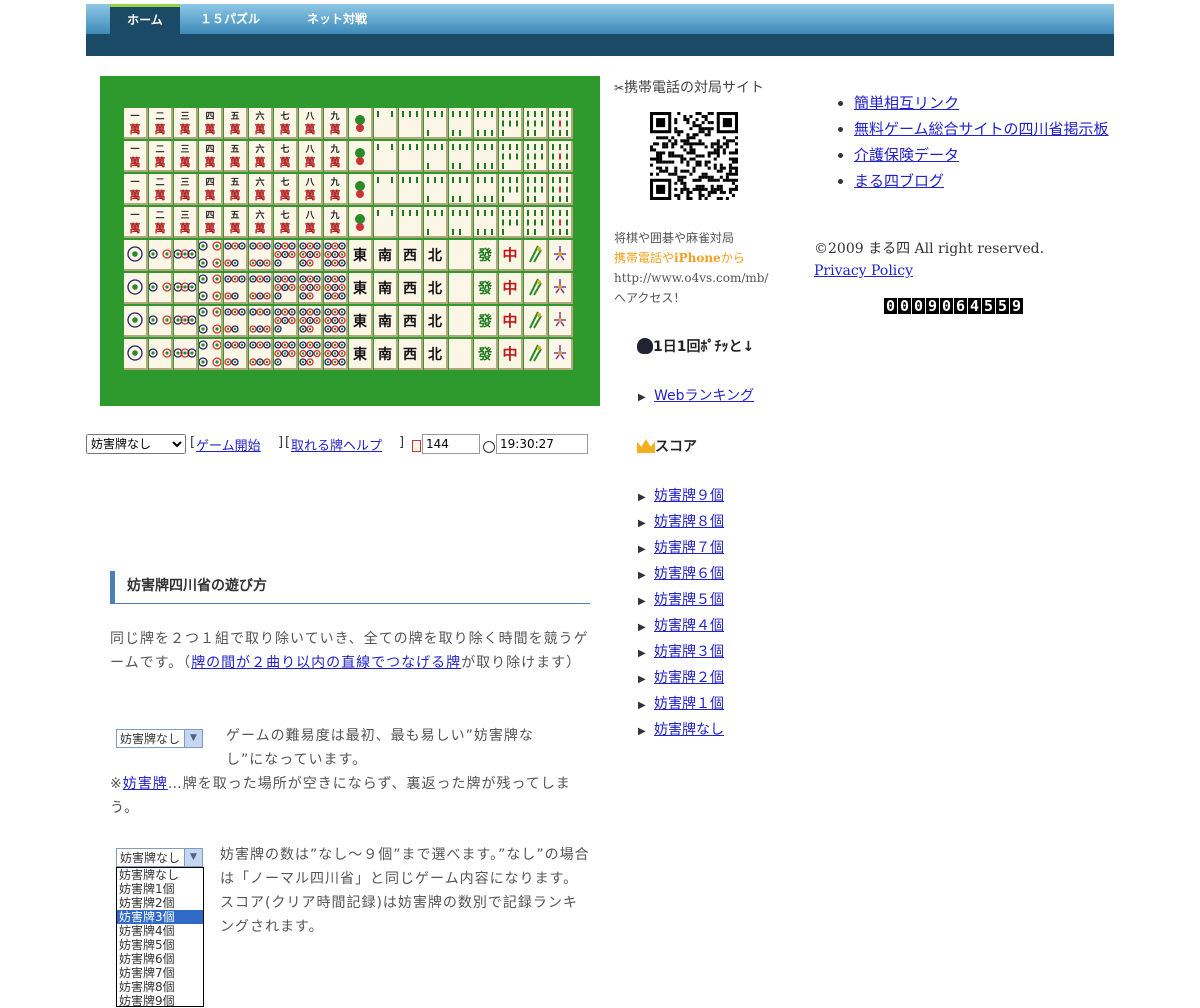  Describe the element at coordinates (689, 652) in the screenshot. I see `score-link: 妨害牌３個` at that location.